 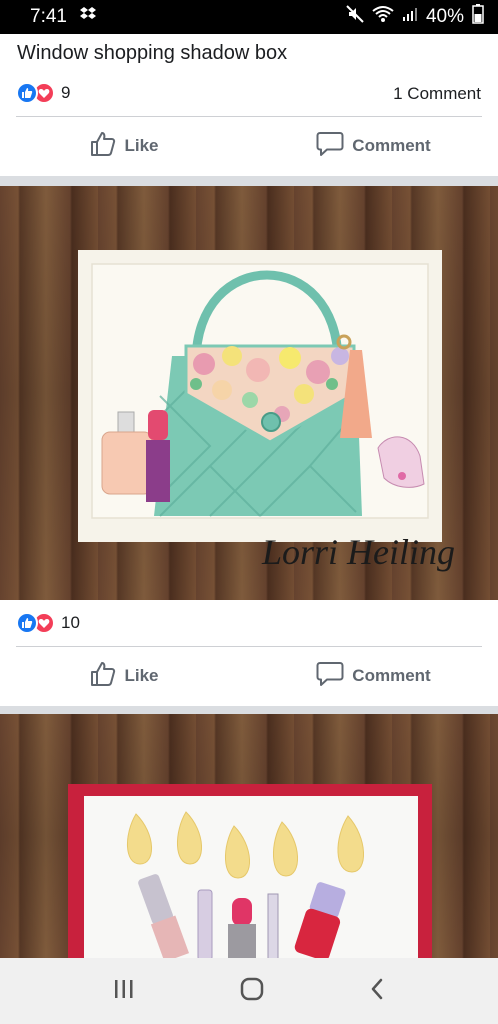 I want to click on mute-icon, so click(x=355, y=17).